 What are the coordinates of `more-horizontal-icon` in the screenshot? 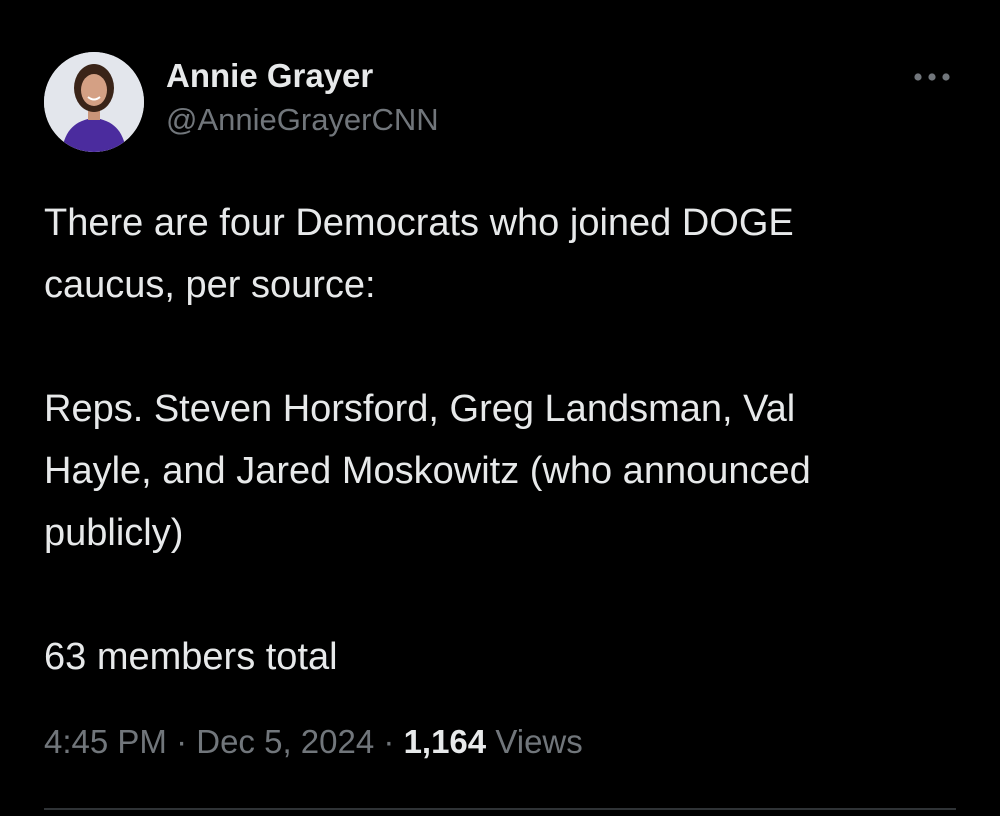 It's located at (932, 77).